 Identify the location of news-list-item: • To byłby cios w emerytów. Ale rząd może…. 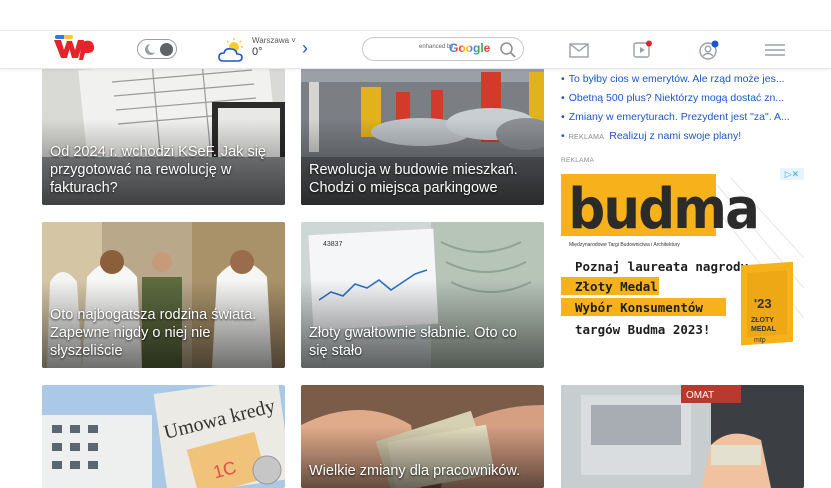
(686, 79).